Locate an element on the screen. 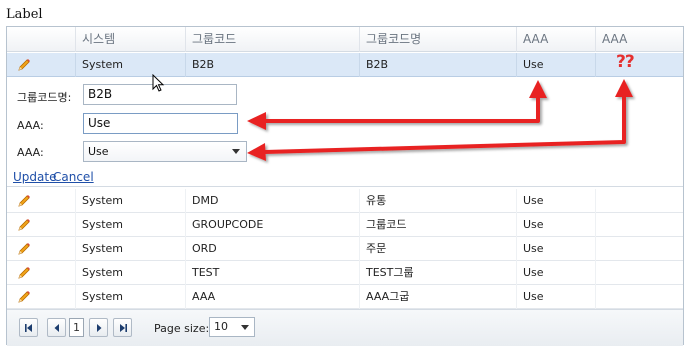 This screenshot has width=684, height=347. arrow-to-text-input is located at coordinates (397, 105).